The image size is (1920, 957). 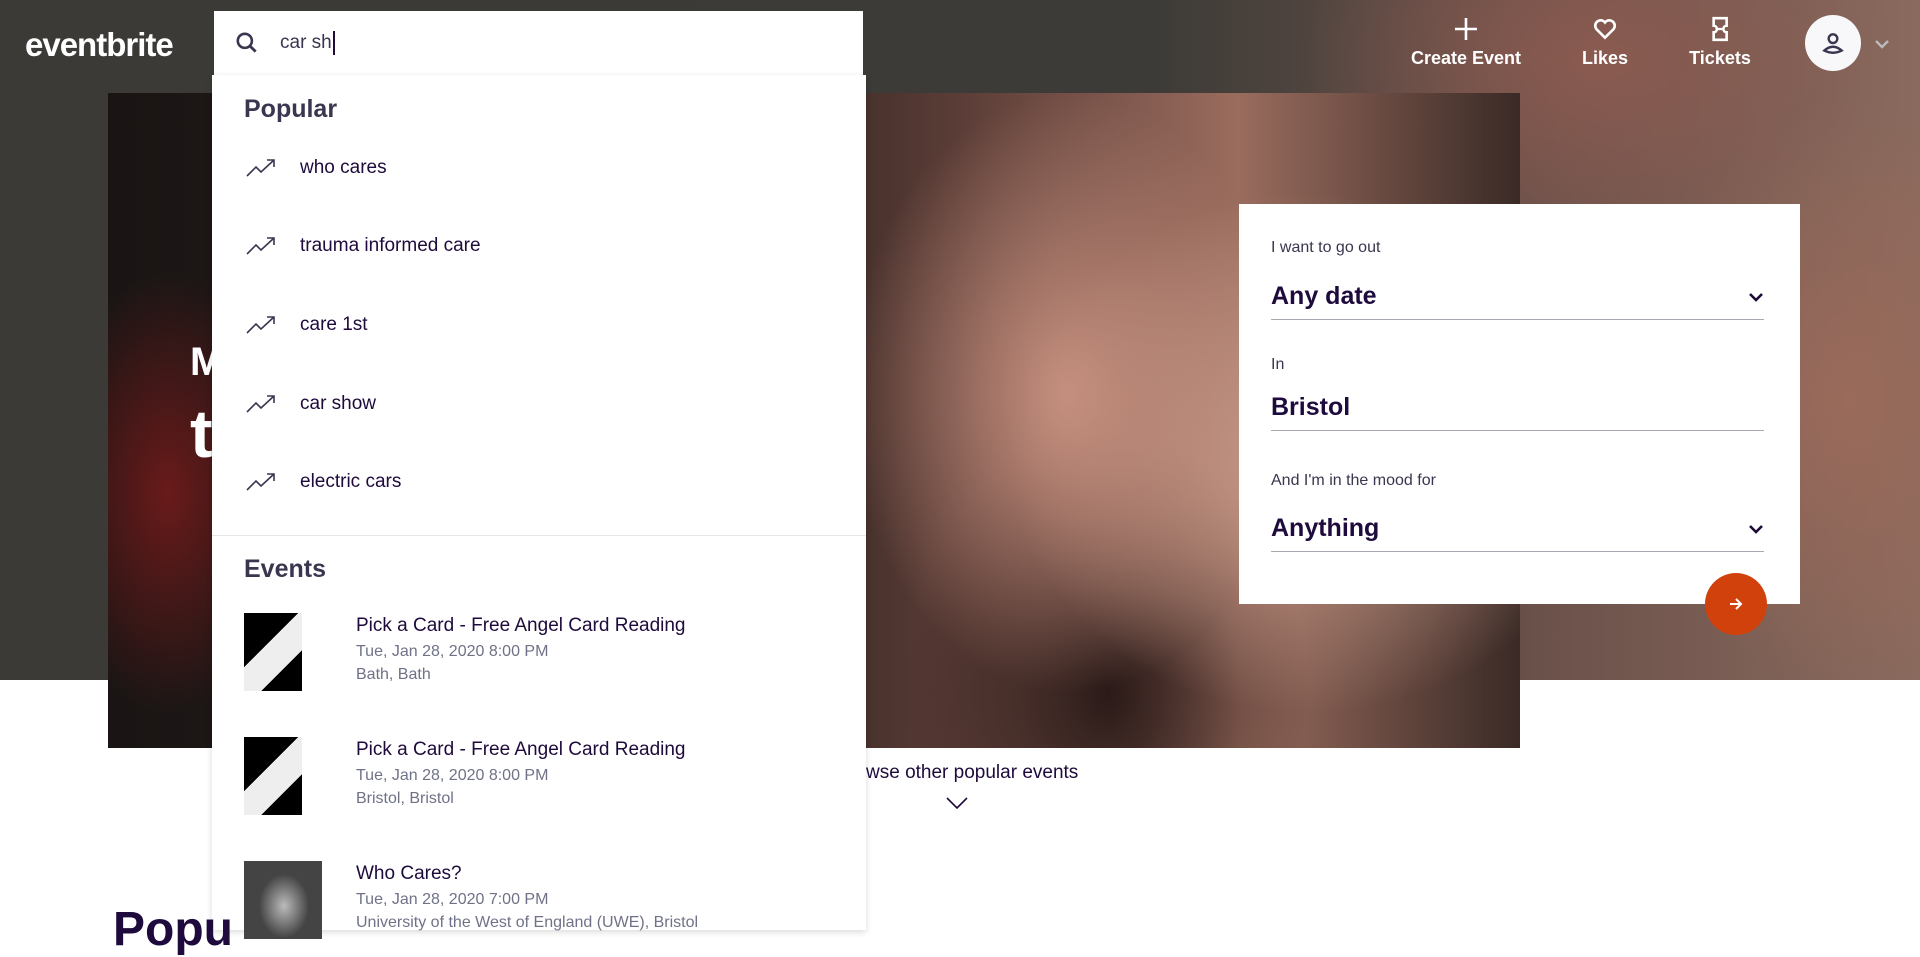 I want to click on browse-popular-link: wse other popular events, so click(x=972, y=773).